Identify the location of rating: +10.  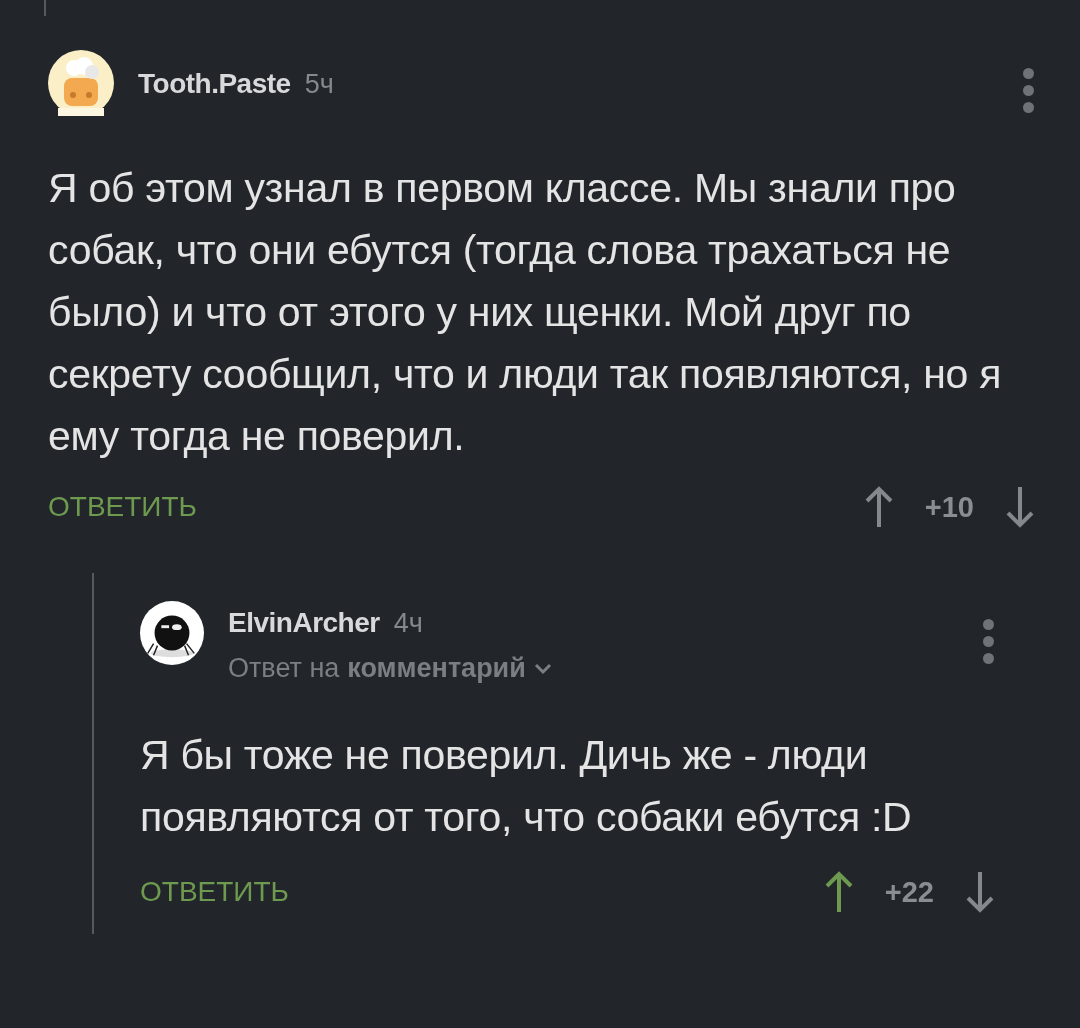
(949, 507).